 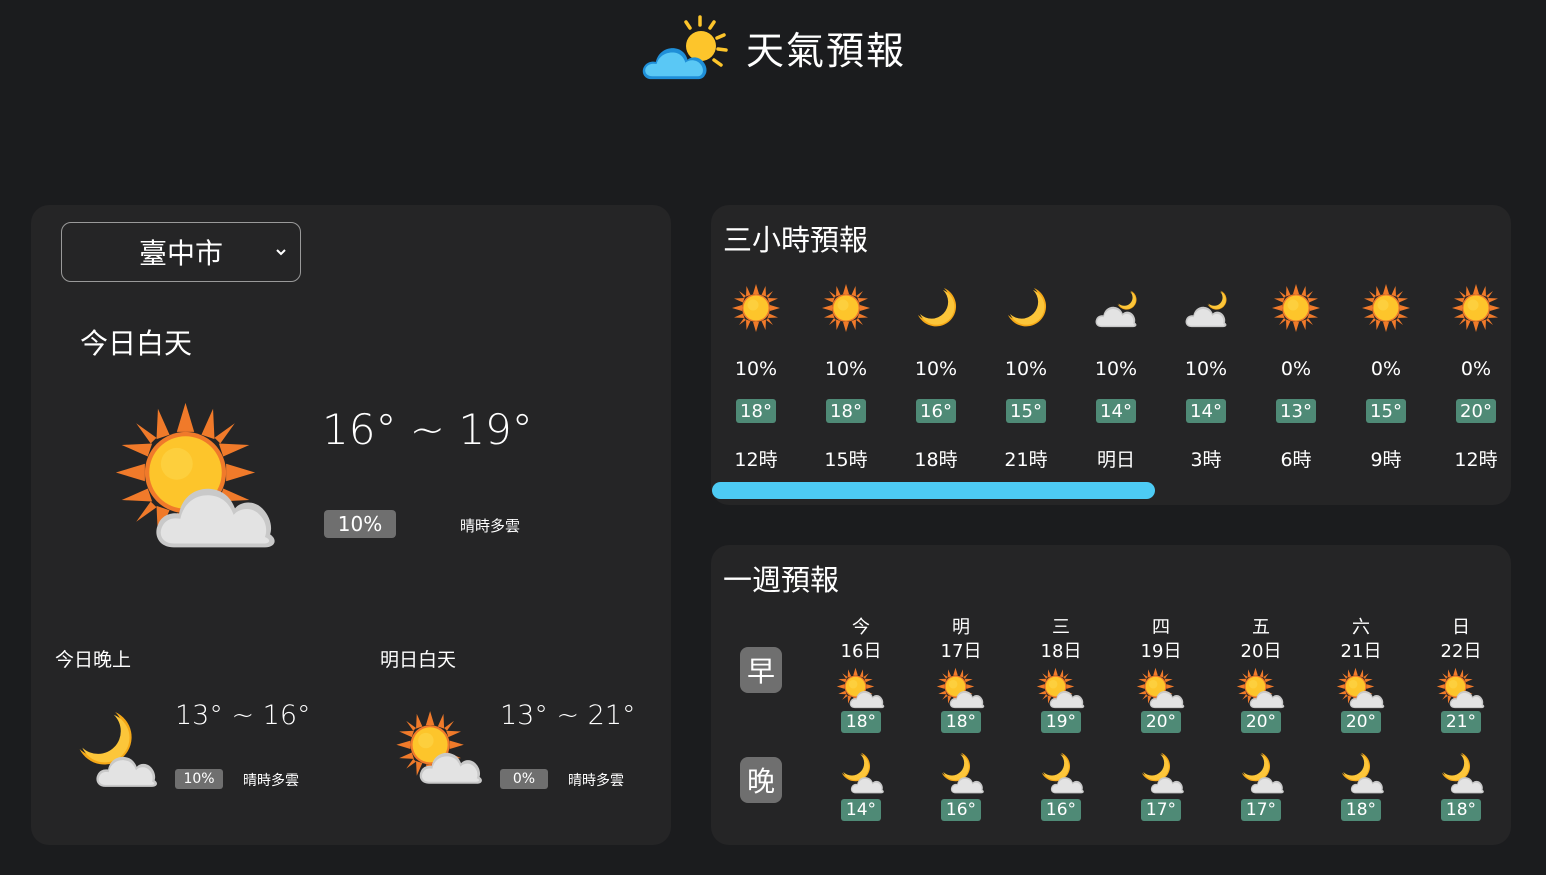 I want to click on hourly-time: 18時, so click(x=936, y=460).